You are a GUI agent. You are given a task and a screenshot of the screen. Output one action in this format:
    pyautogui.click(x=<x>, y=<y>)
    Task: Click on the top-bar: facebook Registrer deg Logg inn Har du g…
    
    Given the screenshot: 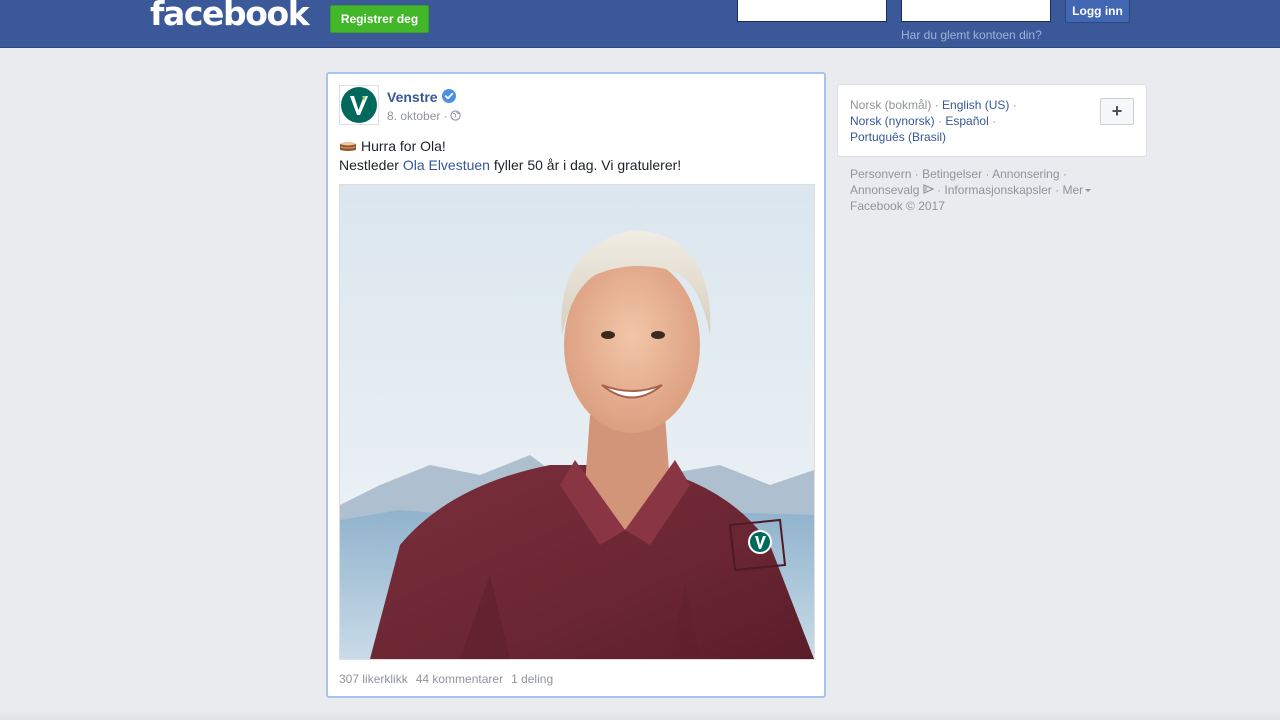 What is the action you would take?
    pyautogui.click(x=640, y=24)
    